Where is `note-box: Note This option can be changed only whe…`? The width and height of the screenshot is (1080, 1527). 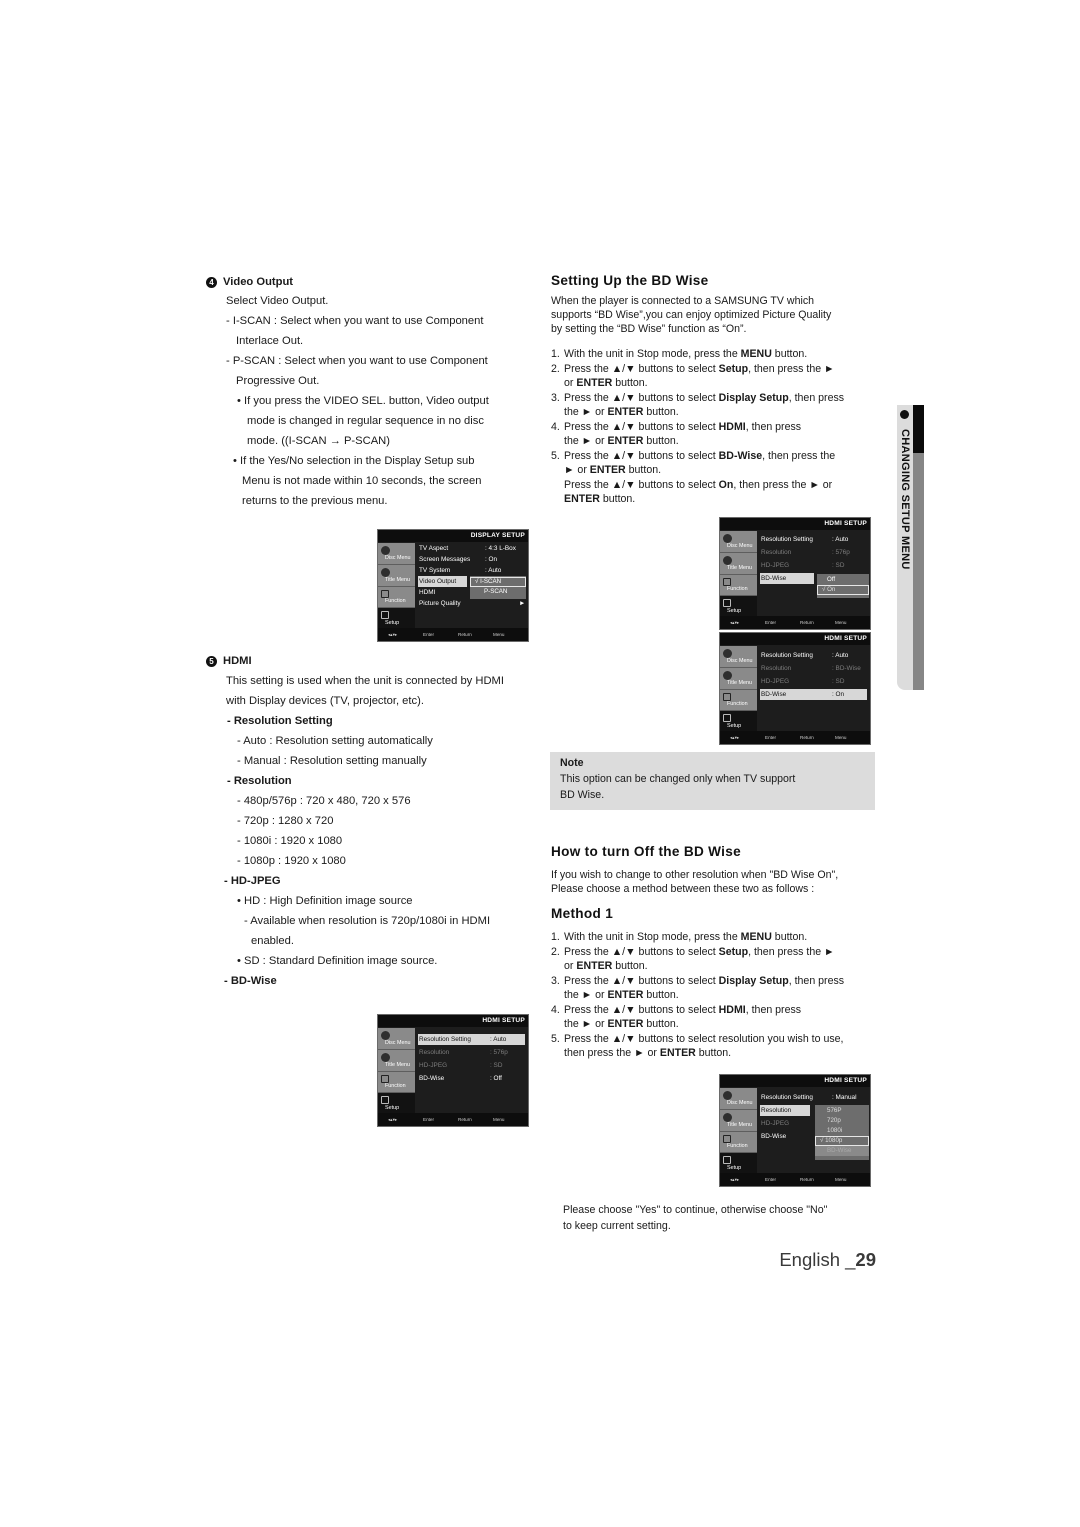
note-box: Note This option can be changed only whe… is located at coordinates (712, 781).